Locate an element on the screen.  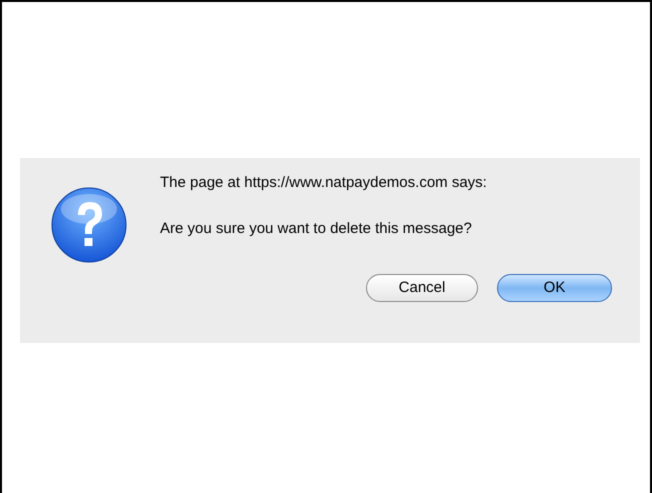
question-icon is located at coordinates (89, 225).